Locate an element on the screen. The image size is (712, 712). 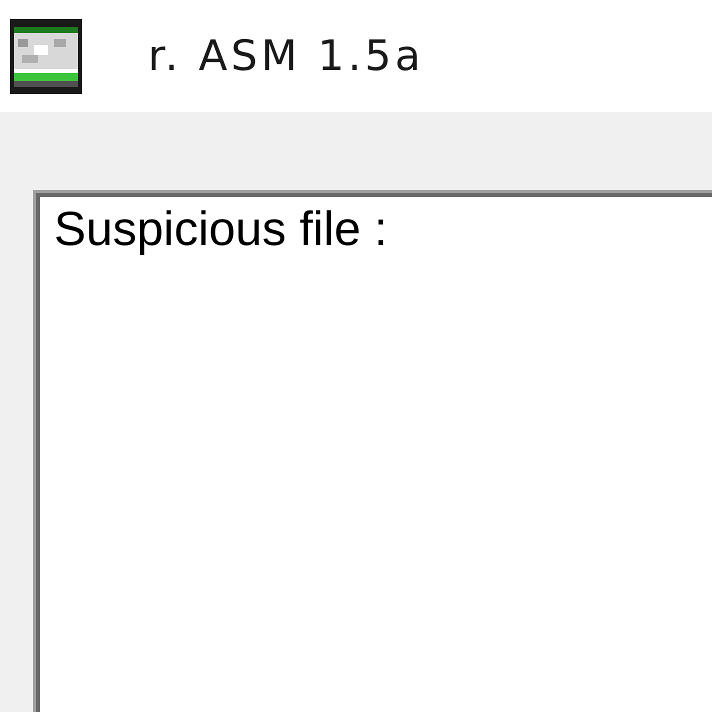
log-text: Suspicious file : is located at coordinates (221, 229).